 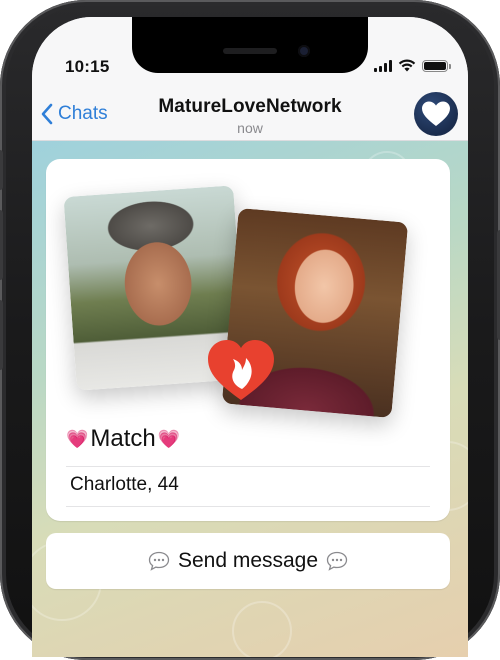 I want to click on chat-title-block: MatureLoveNetwork now, so click(x=250, y=116).